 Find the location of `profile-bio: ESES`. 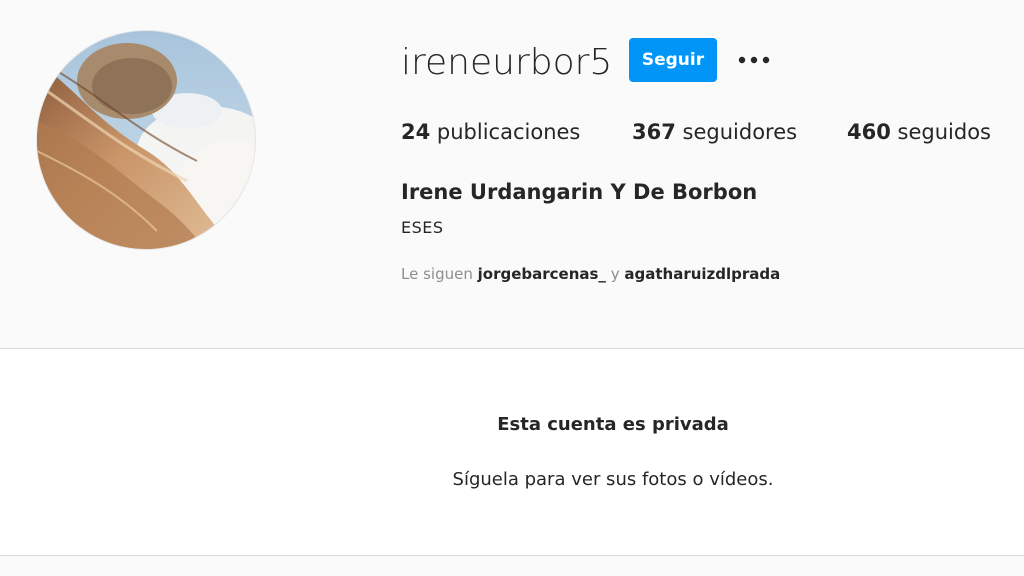

profile-bio: ESES is located at coordinates (422, 227).